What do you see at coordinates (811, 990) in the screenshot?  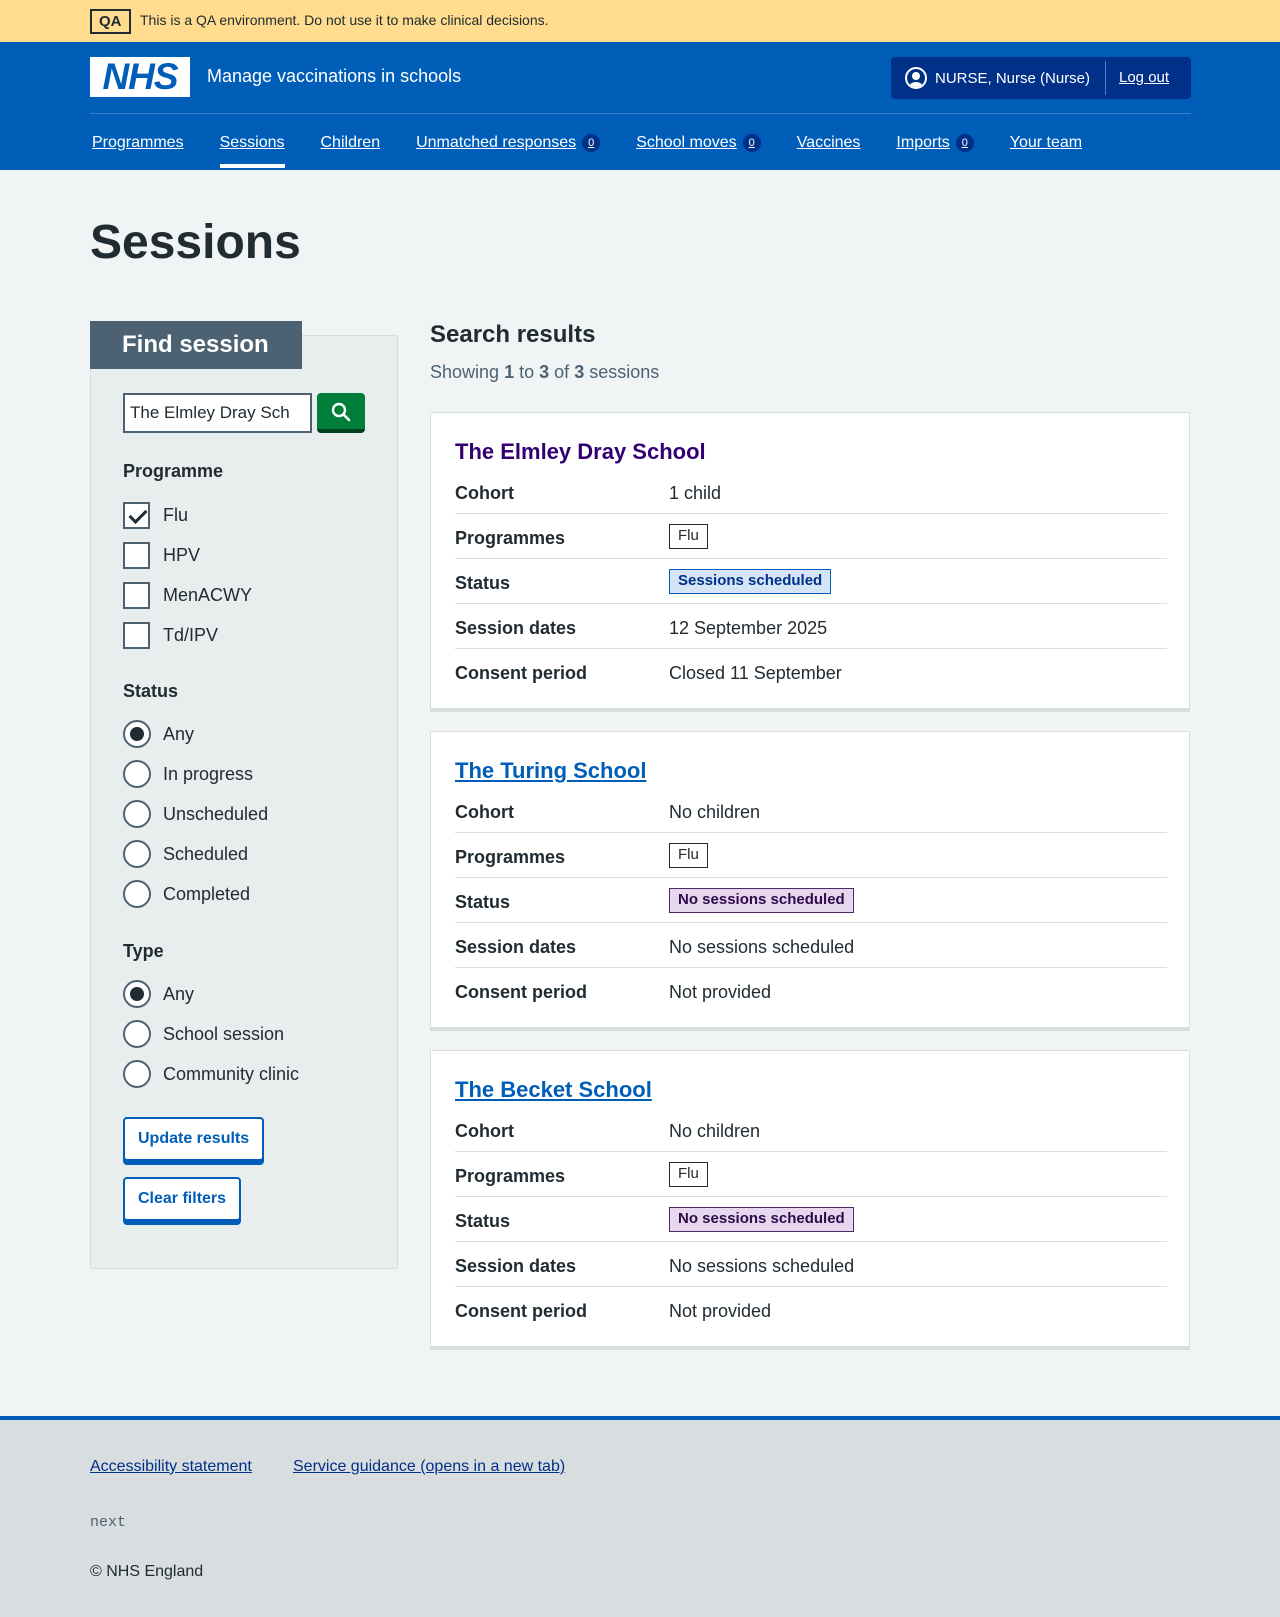 I see `row-consent-period: Consent period Not provided` at bounding box center [811, 990].